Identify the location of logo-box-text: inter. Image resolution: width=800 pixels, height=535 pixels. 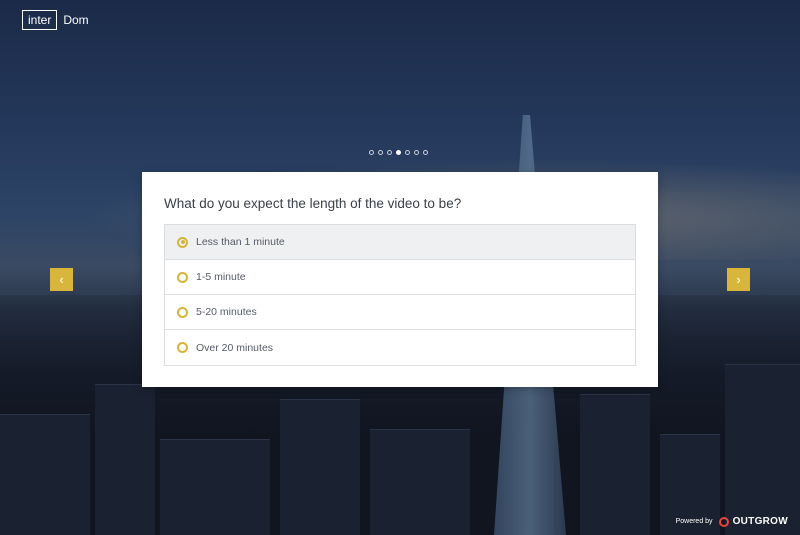
(40, 20).